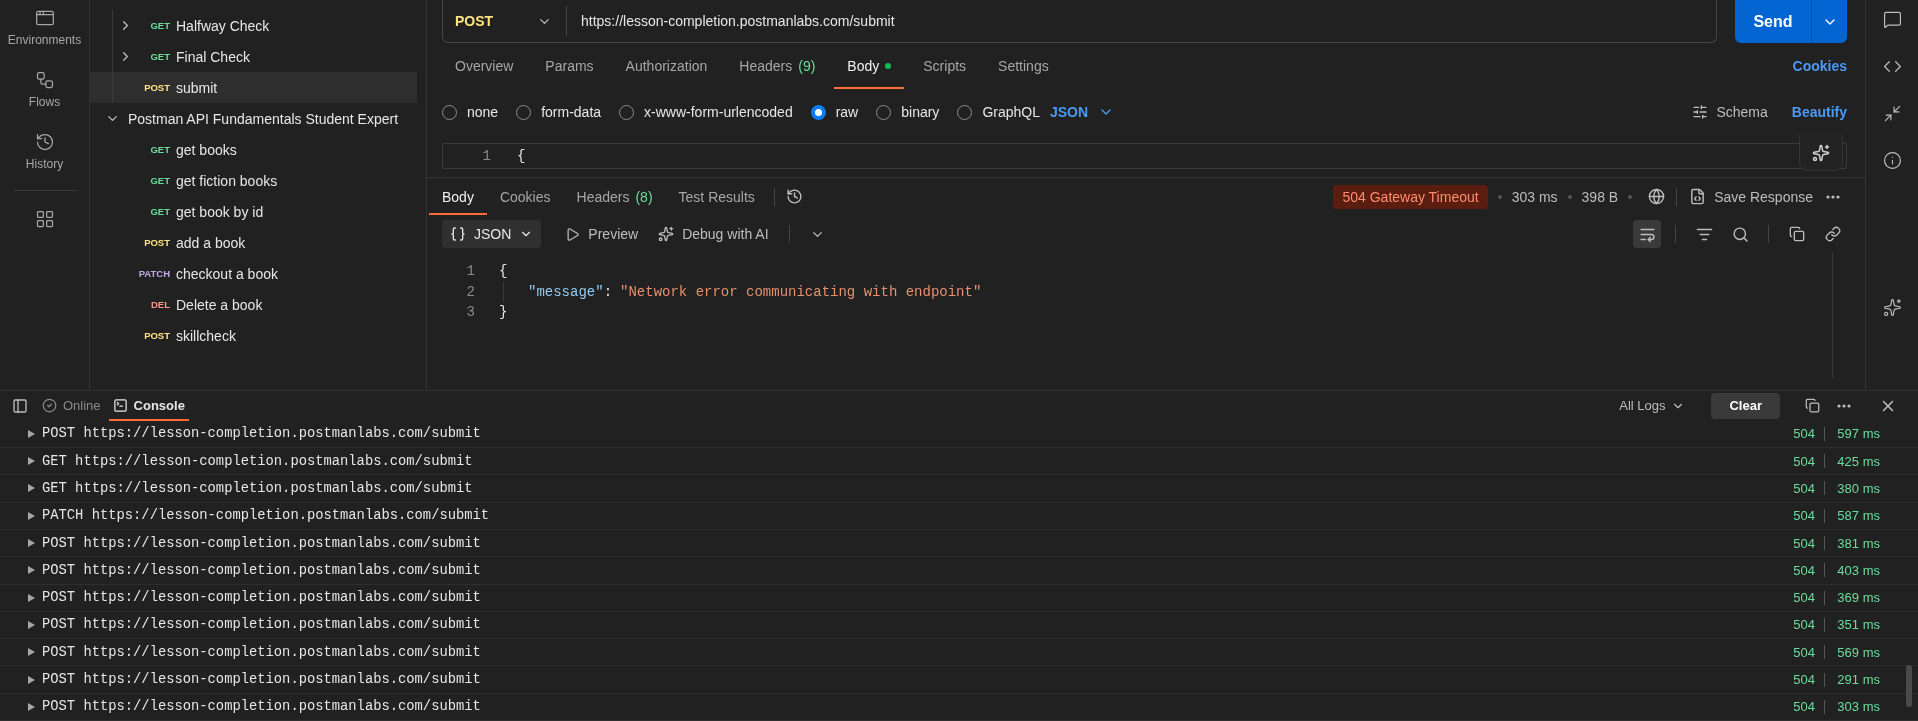 This screenshot has height=721, width=1918. I want to click on terminal-icon, so click(120, 406).